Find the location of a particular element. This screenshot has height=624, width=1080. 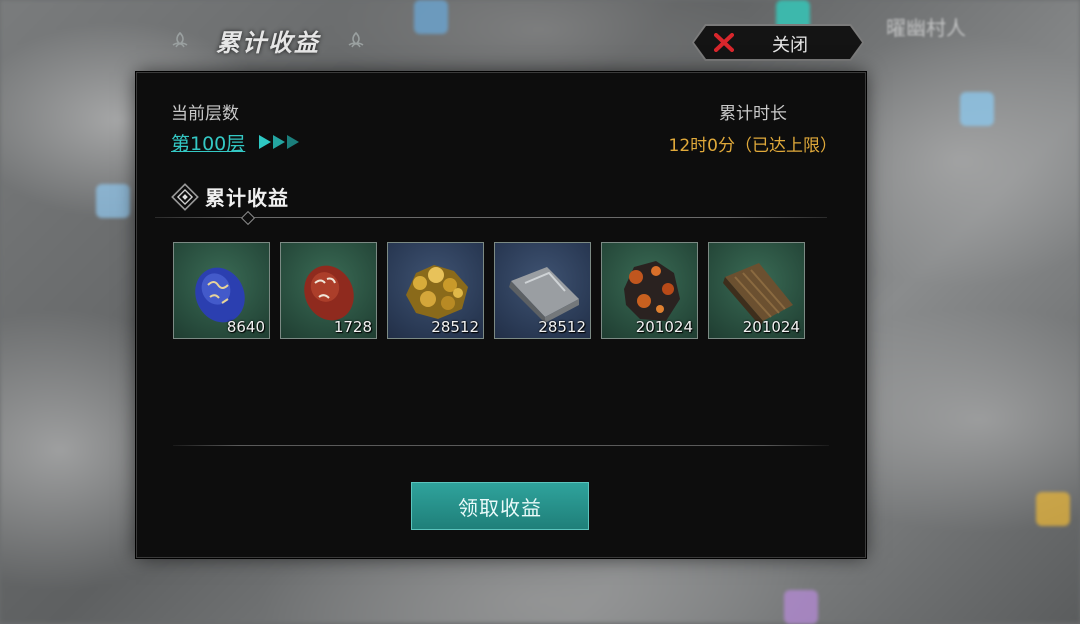

forward-arrows-icon is located at coordinates (279, 142).